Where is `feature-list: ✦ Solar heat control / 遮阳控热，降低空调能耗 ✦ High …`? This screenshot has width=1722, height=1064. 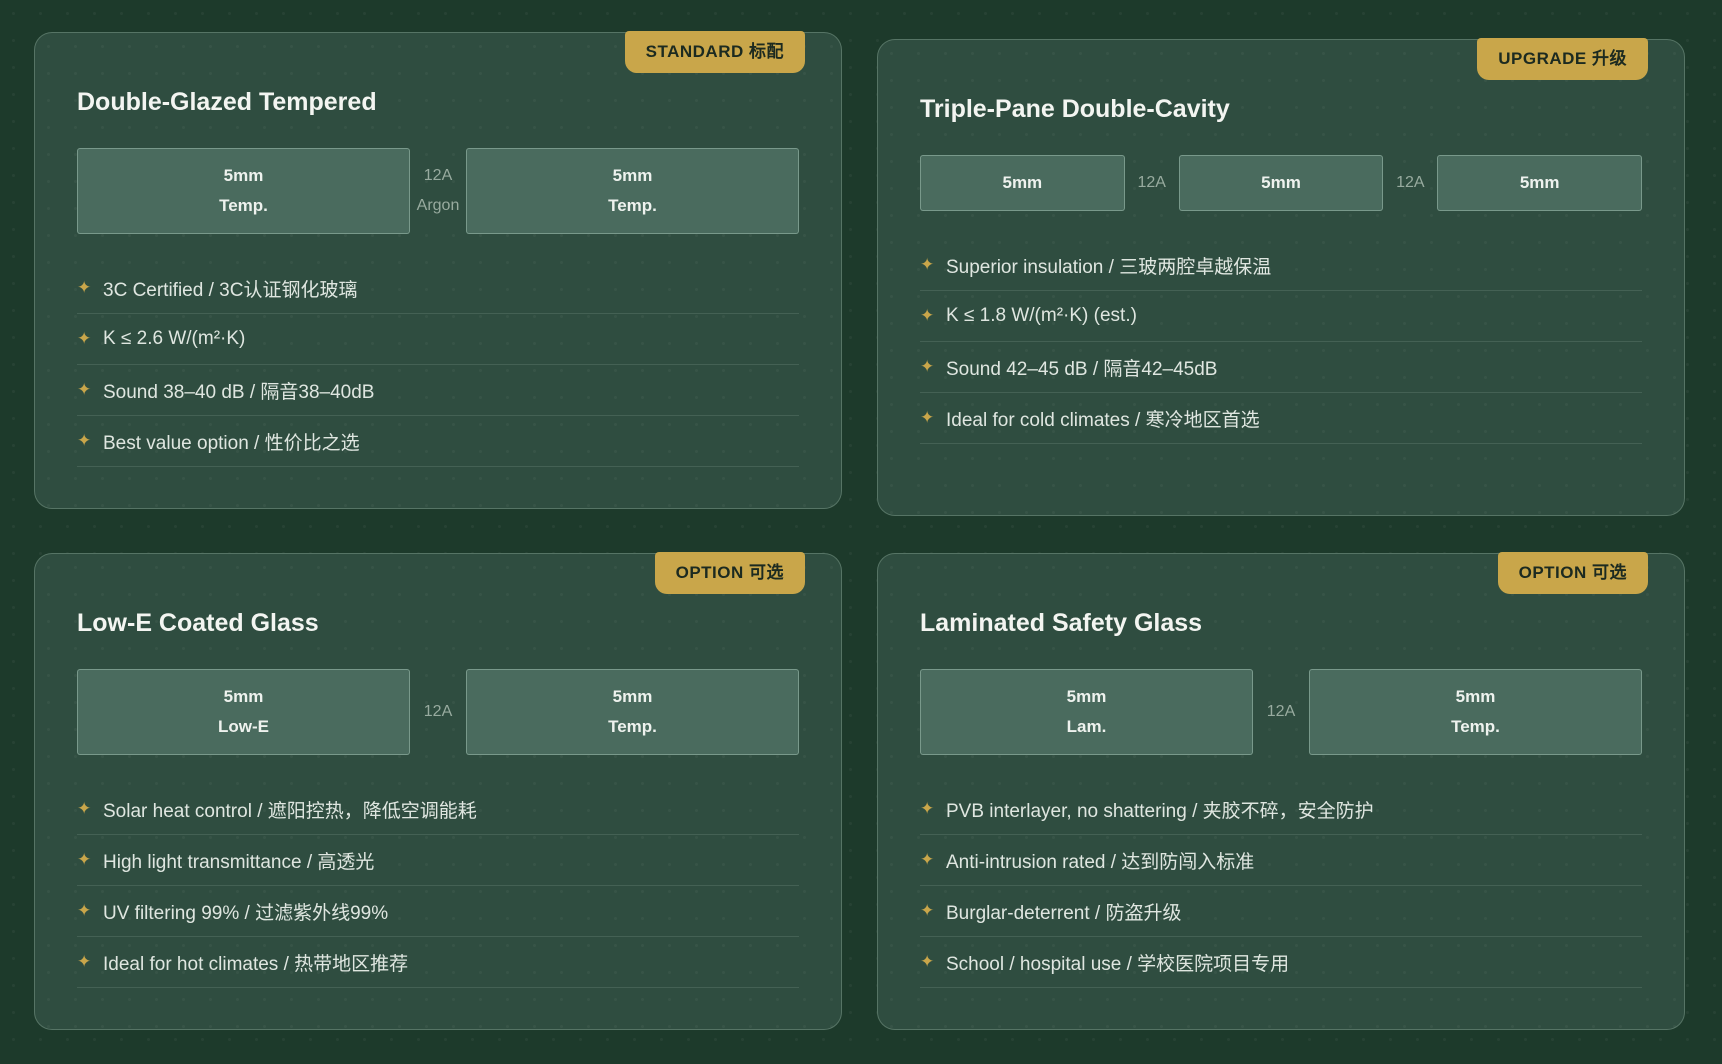
feature-list: ✦ Solar heat control / 遮阳控热，降低空调能耗 ✦ High … is located at coordinates (438, 886).